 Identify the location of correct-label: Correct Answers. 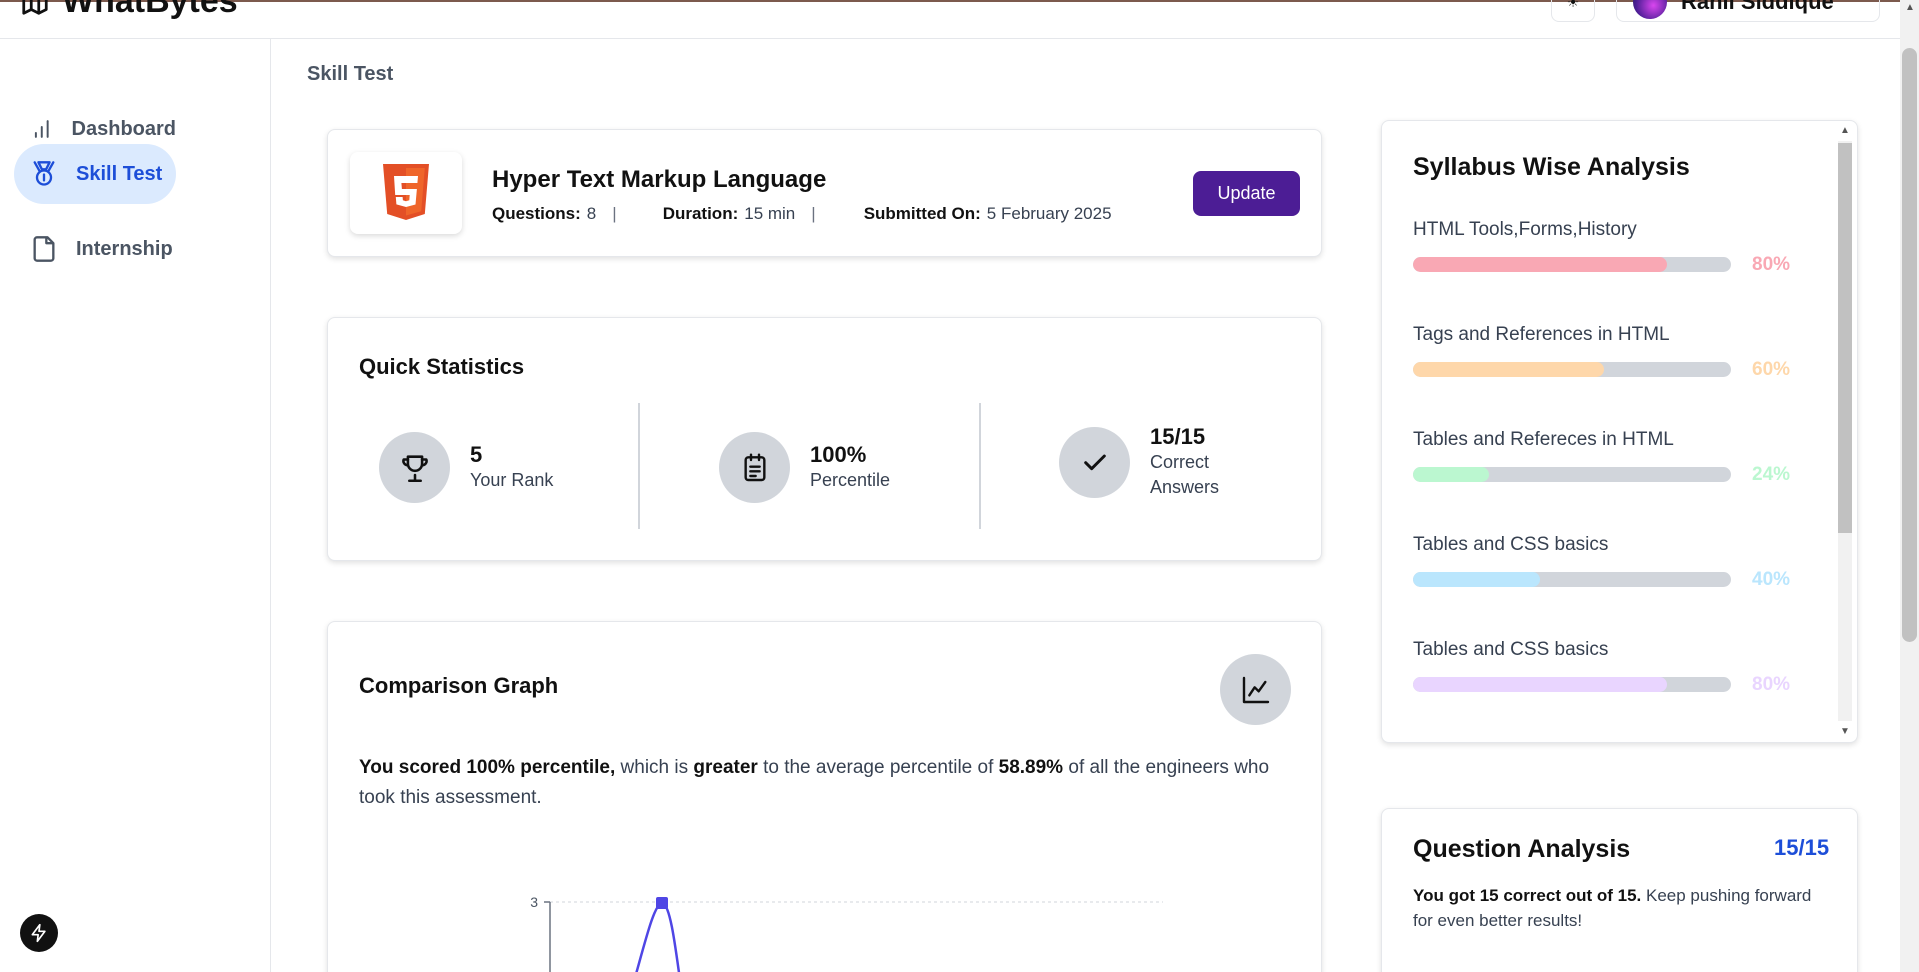
(1184, 475).